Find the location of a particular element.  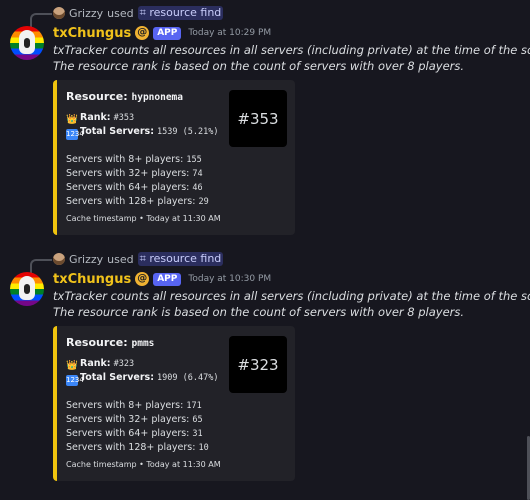

message-header: txChungus @ APP Today at 10:29 PM is located at coordinates (162, 33).